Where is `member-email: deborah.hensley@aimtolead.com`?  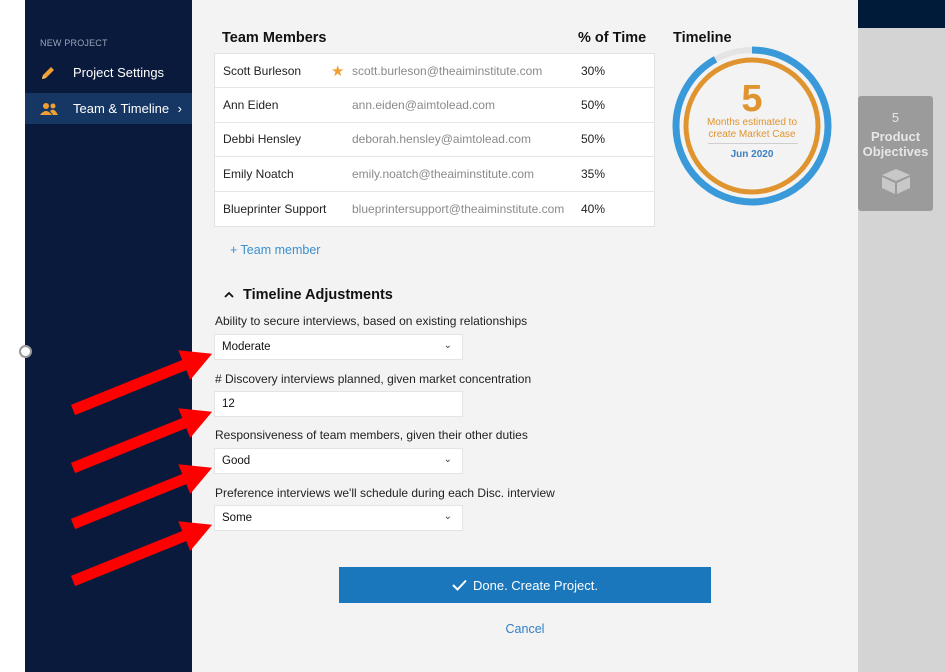
member-email: deborah.hensley@aimtolead.com is located at coordinates (441, 139).